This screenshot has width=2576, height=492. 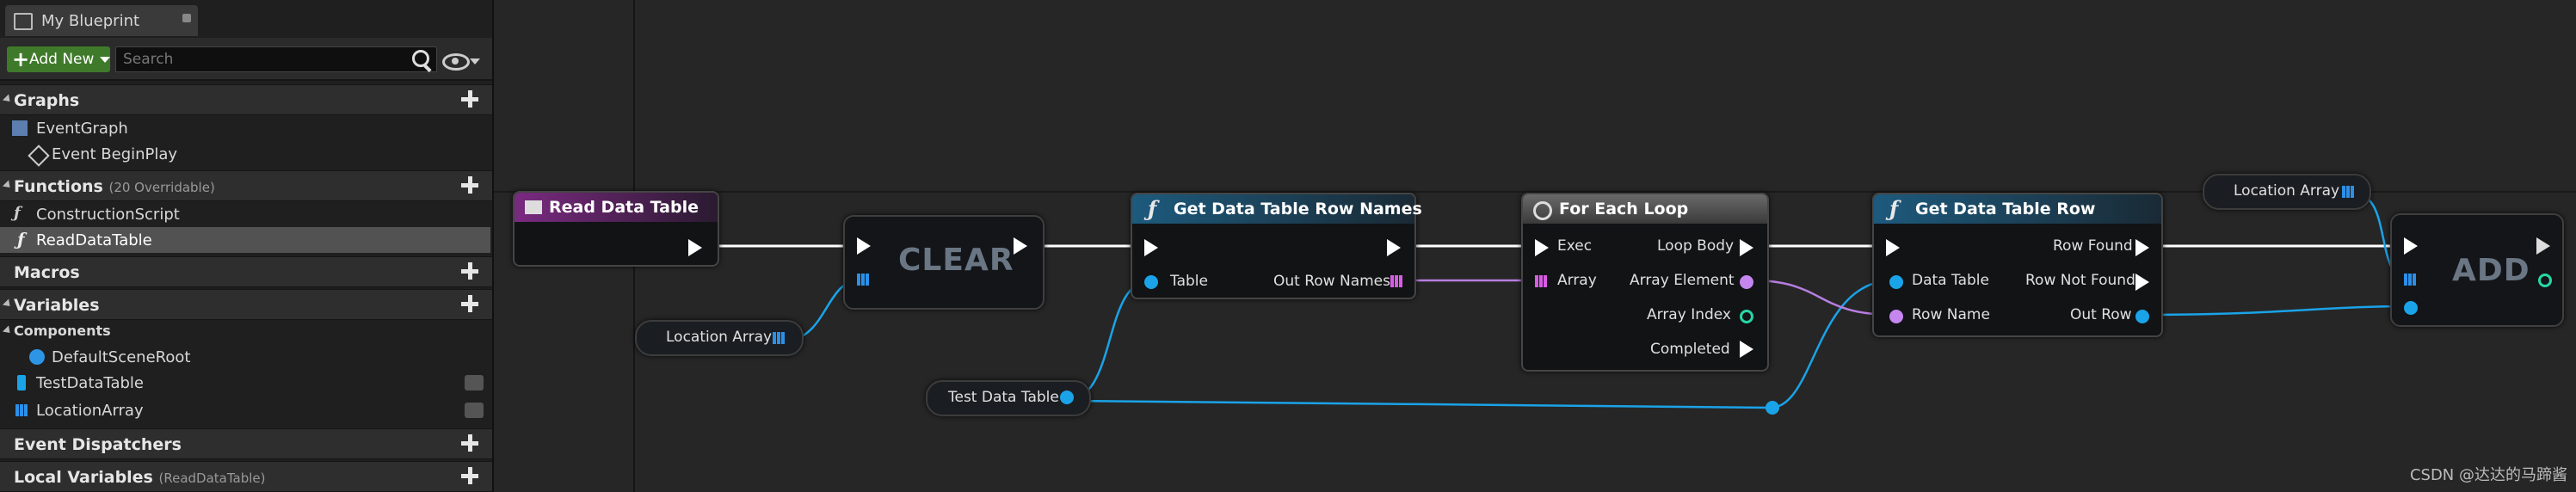 I want to click on reroute-node, so click(x=1773, y=408).